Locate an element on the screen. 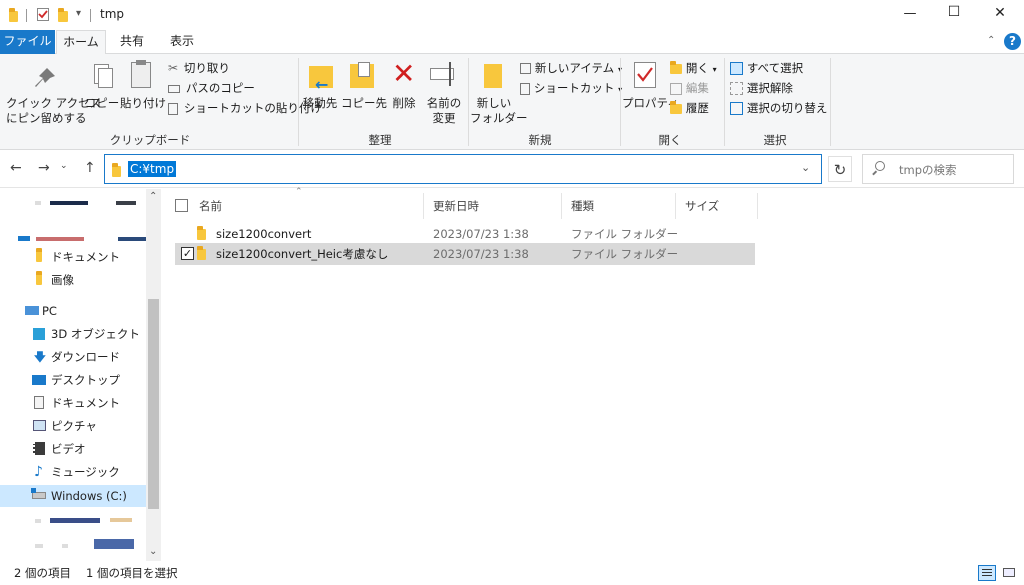  column-header-size: サイズ is located at coordinates (715, 206).